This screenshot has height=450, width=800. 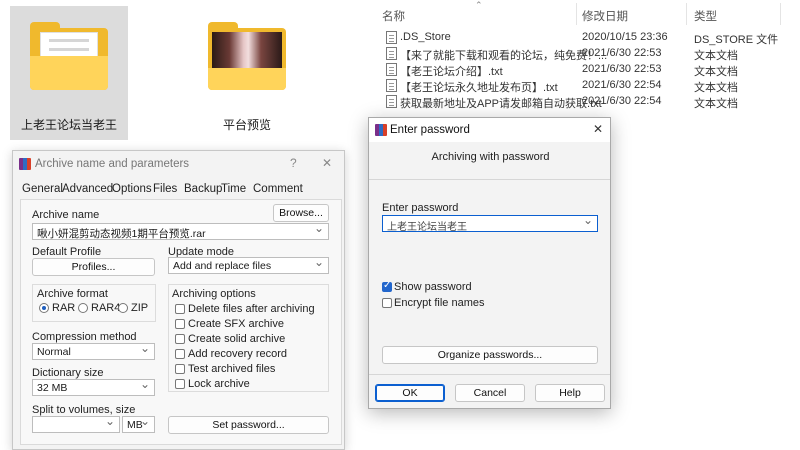 I want to click on dialog-titlebar: Archive name and parameters ? ✕, so click(x=178, y=164).